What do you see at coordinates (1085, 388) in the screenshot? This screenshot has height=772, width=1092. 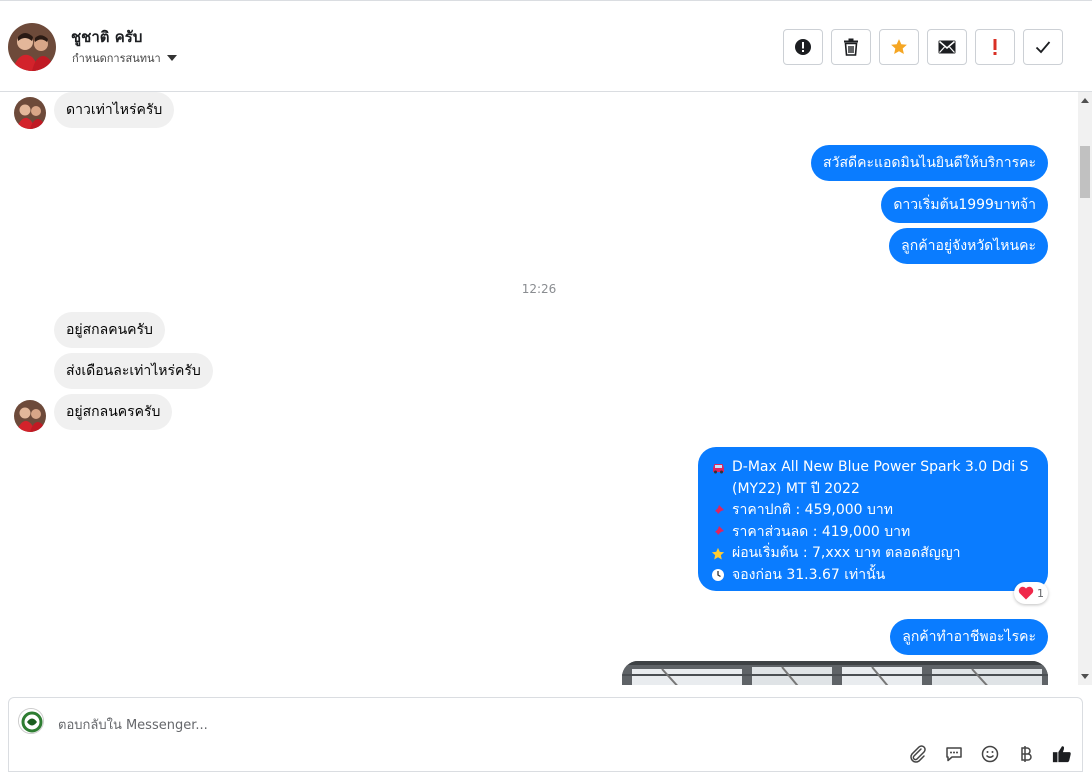 I see `thread-scrollbar` at bounding box center [1085, 388].